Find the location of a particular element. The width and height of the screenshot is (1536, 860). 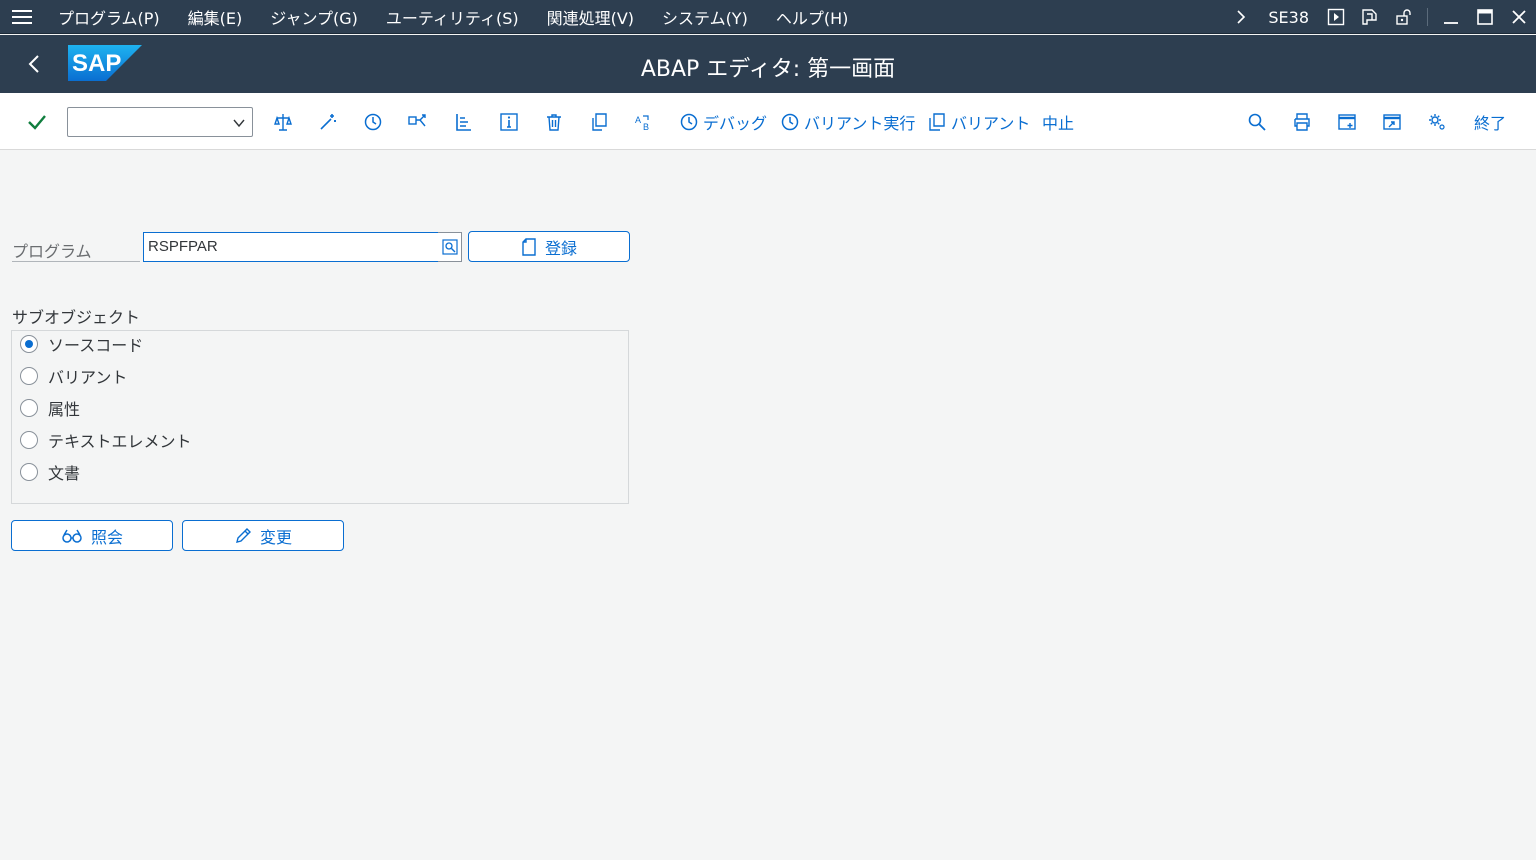

check-syntax-icon is located at coordinates (283, 122).